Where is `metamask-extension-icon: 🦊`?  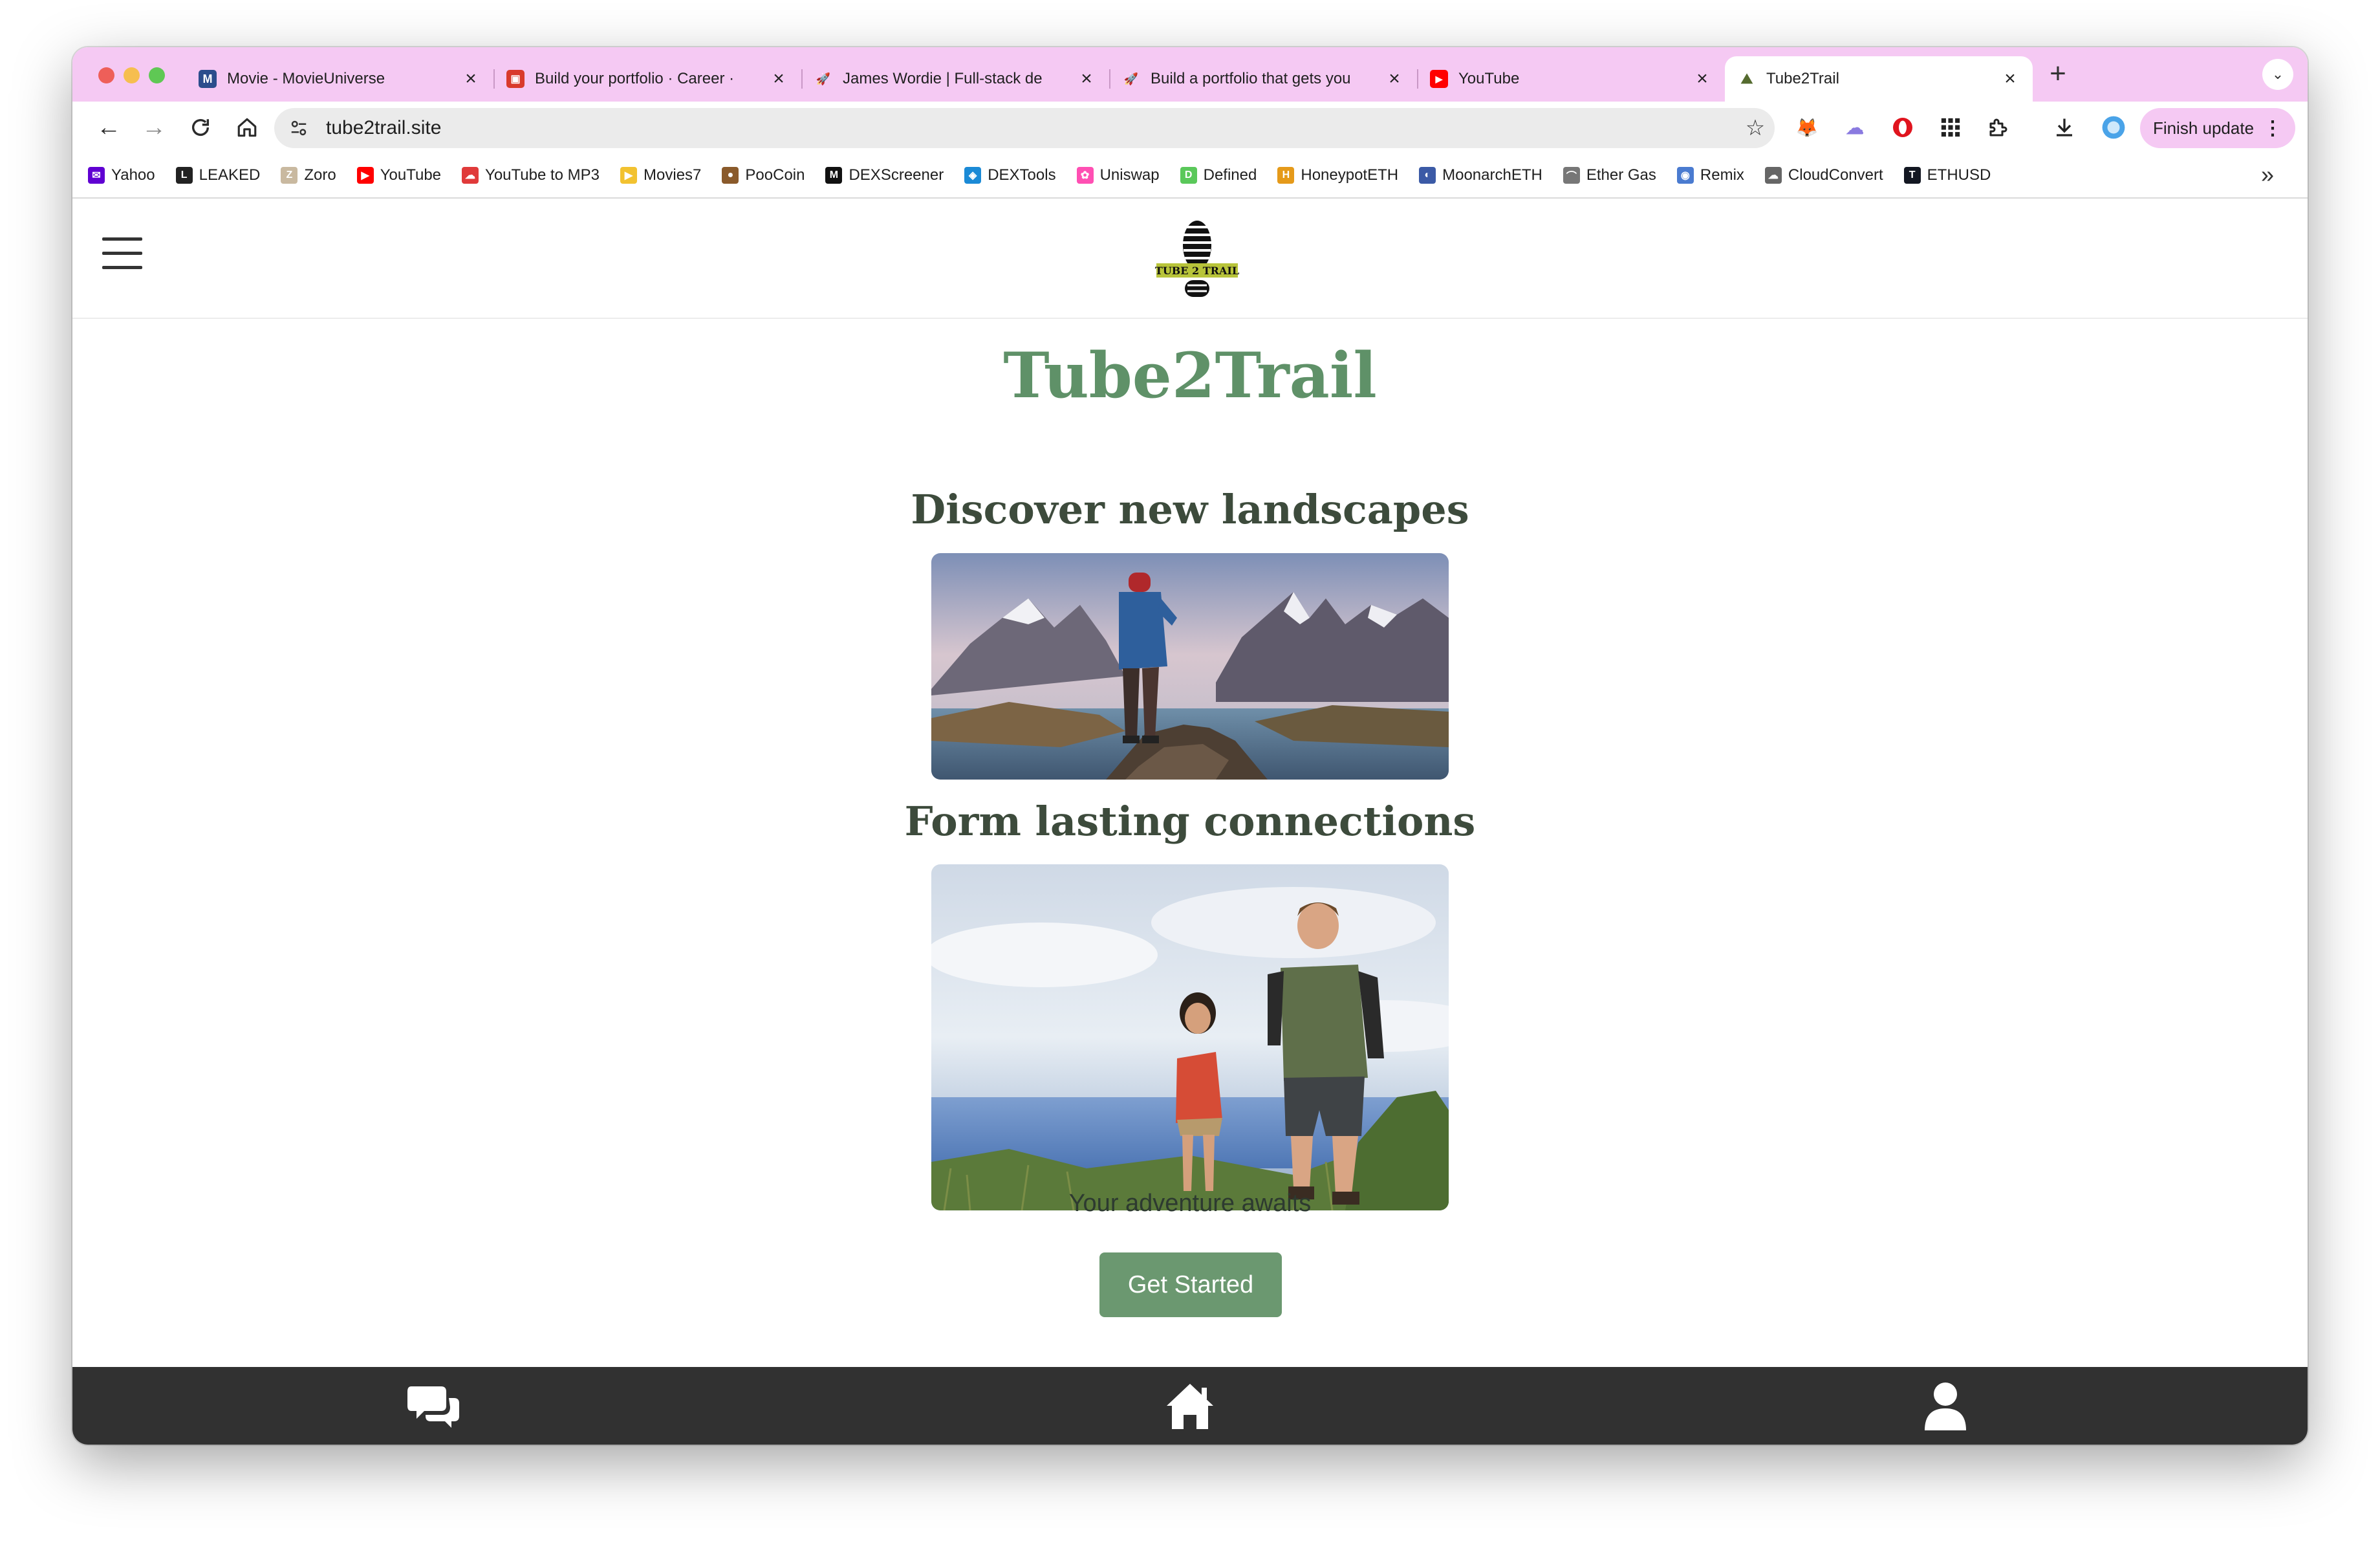
metamask-extension-icon: 🦊 is located at coordinates (1807, 127).